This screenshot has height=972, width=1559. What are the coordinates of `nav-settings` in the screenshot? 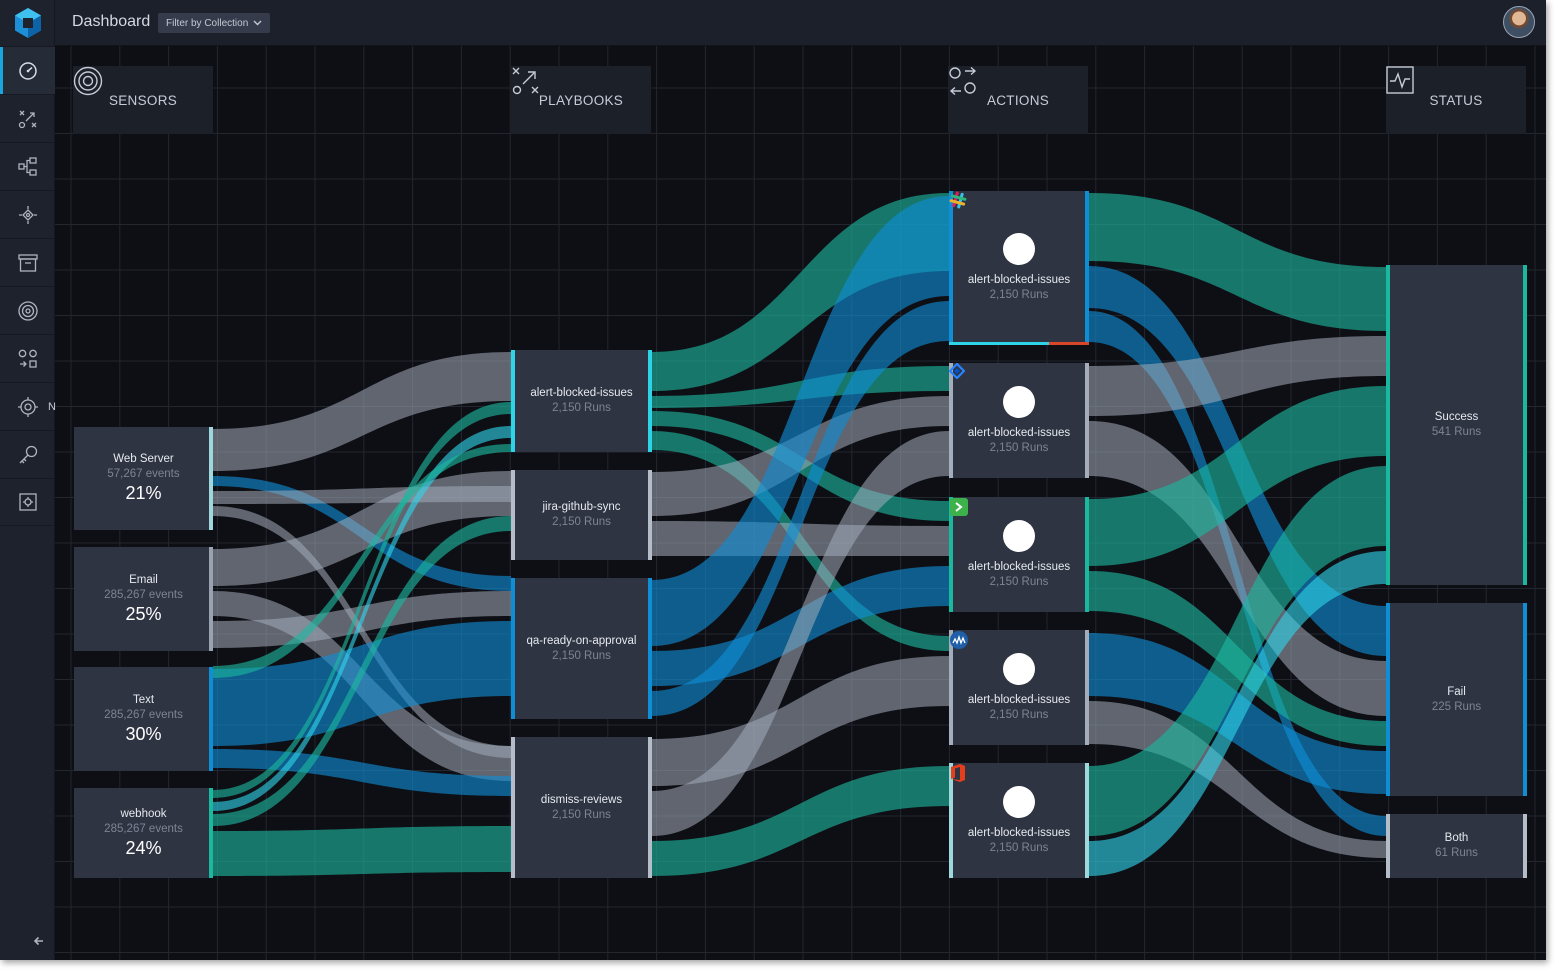 It's located at (27, 502).